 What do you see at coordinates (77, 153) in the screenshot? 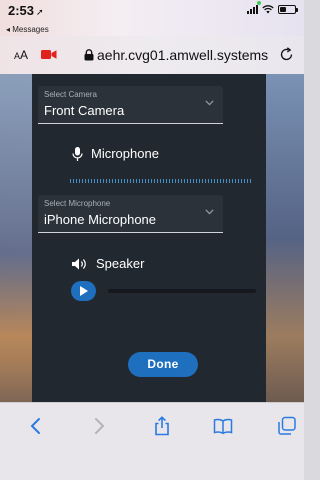
I see `microphone-icon` at bounding box center [77, 153].